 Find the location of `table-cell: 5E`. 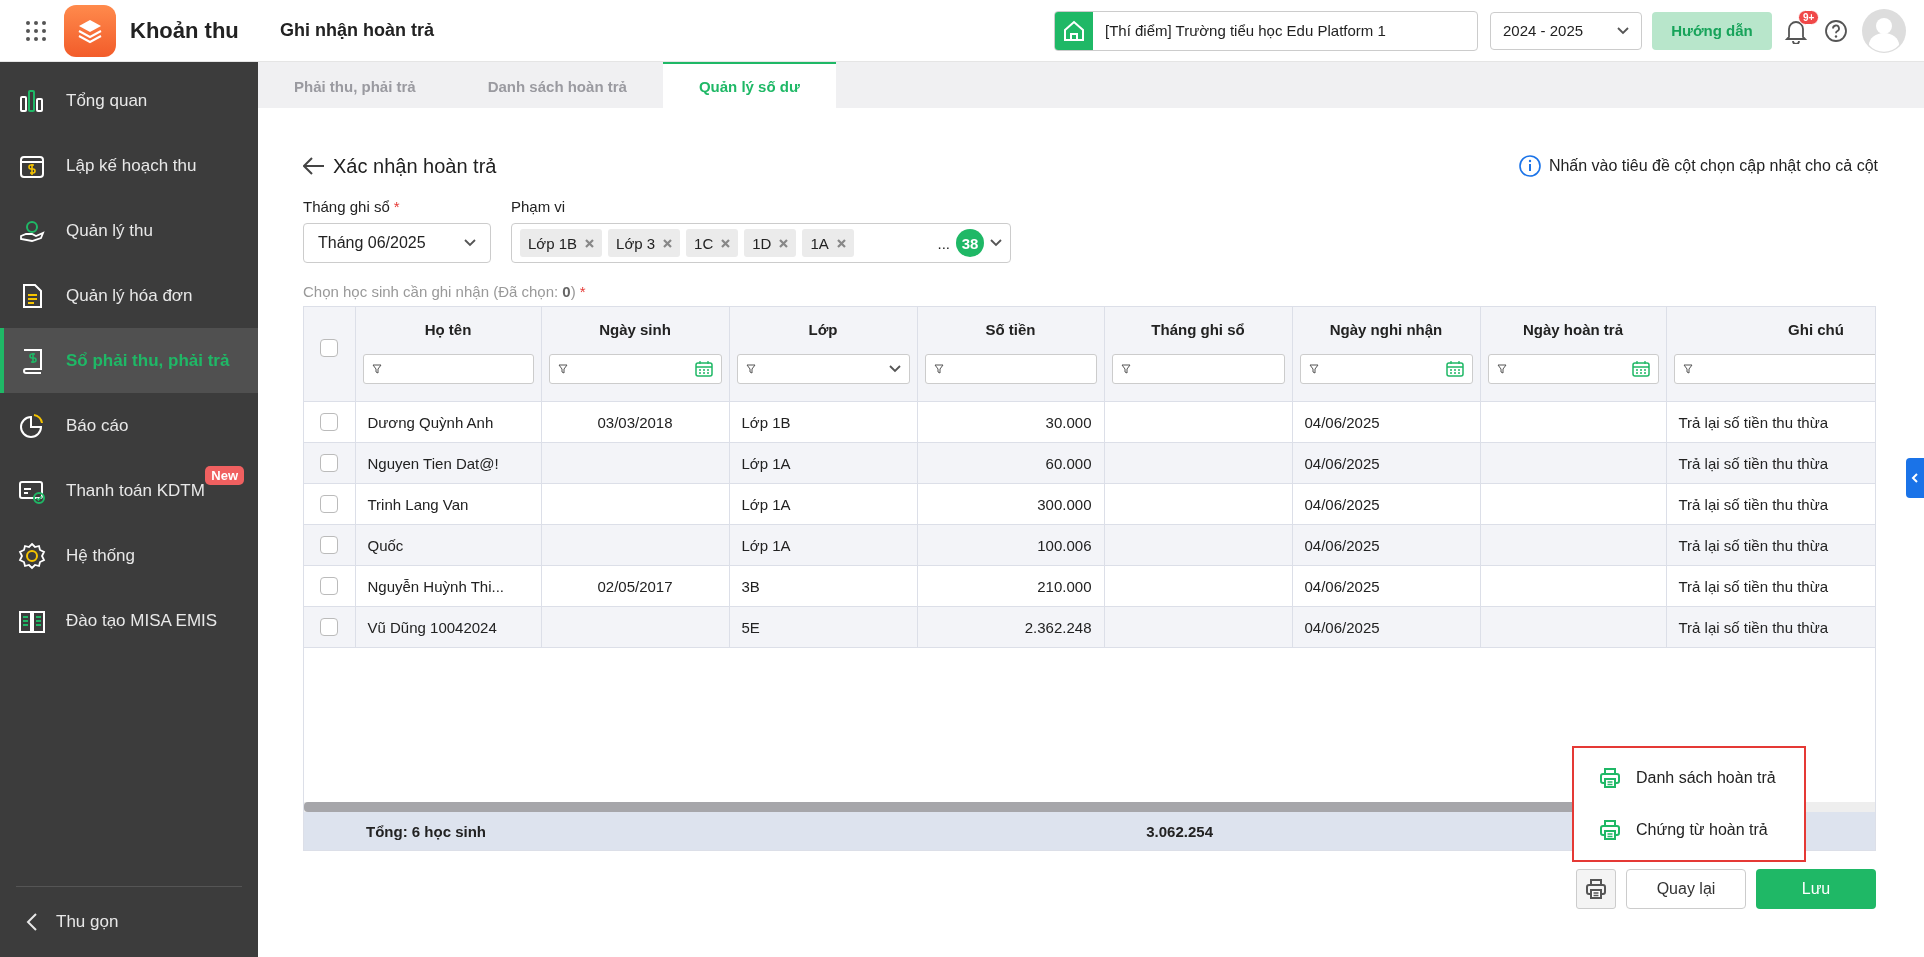

table-cell: 5E is located at coordinates (750, 627).